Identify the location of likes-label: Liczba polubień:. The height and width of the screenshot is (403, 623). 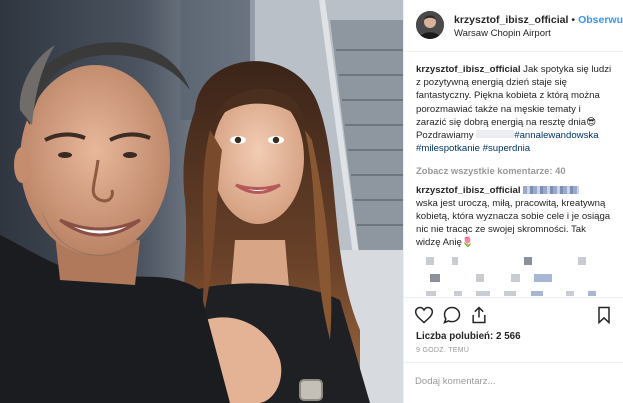
(455, 336).